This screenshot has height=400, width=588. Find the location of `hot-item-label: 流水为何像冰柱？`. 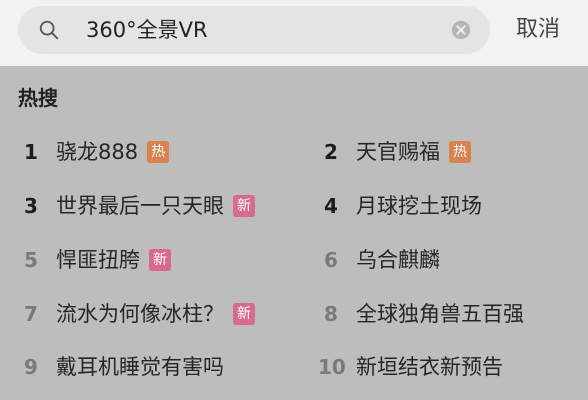

hot-item-label: 流水为何像冰柱？ is located at coordinates (140, 314).